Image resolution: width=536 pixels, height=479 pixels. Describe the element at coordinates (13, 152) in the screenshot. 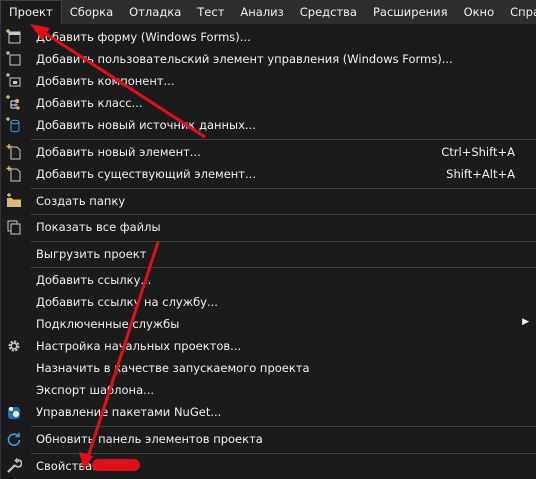

I see `add-new-item-icon` at that location.